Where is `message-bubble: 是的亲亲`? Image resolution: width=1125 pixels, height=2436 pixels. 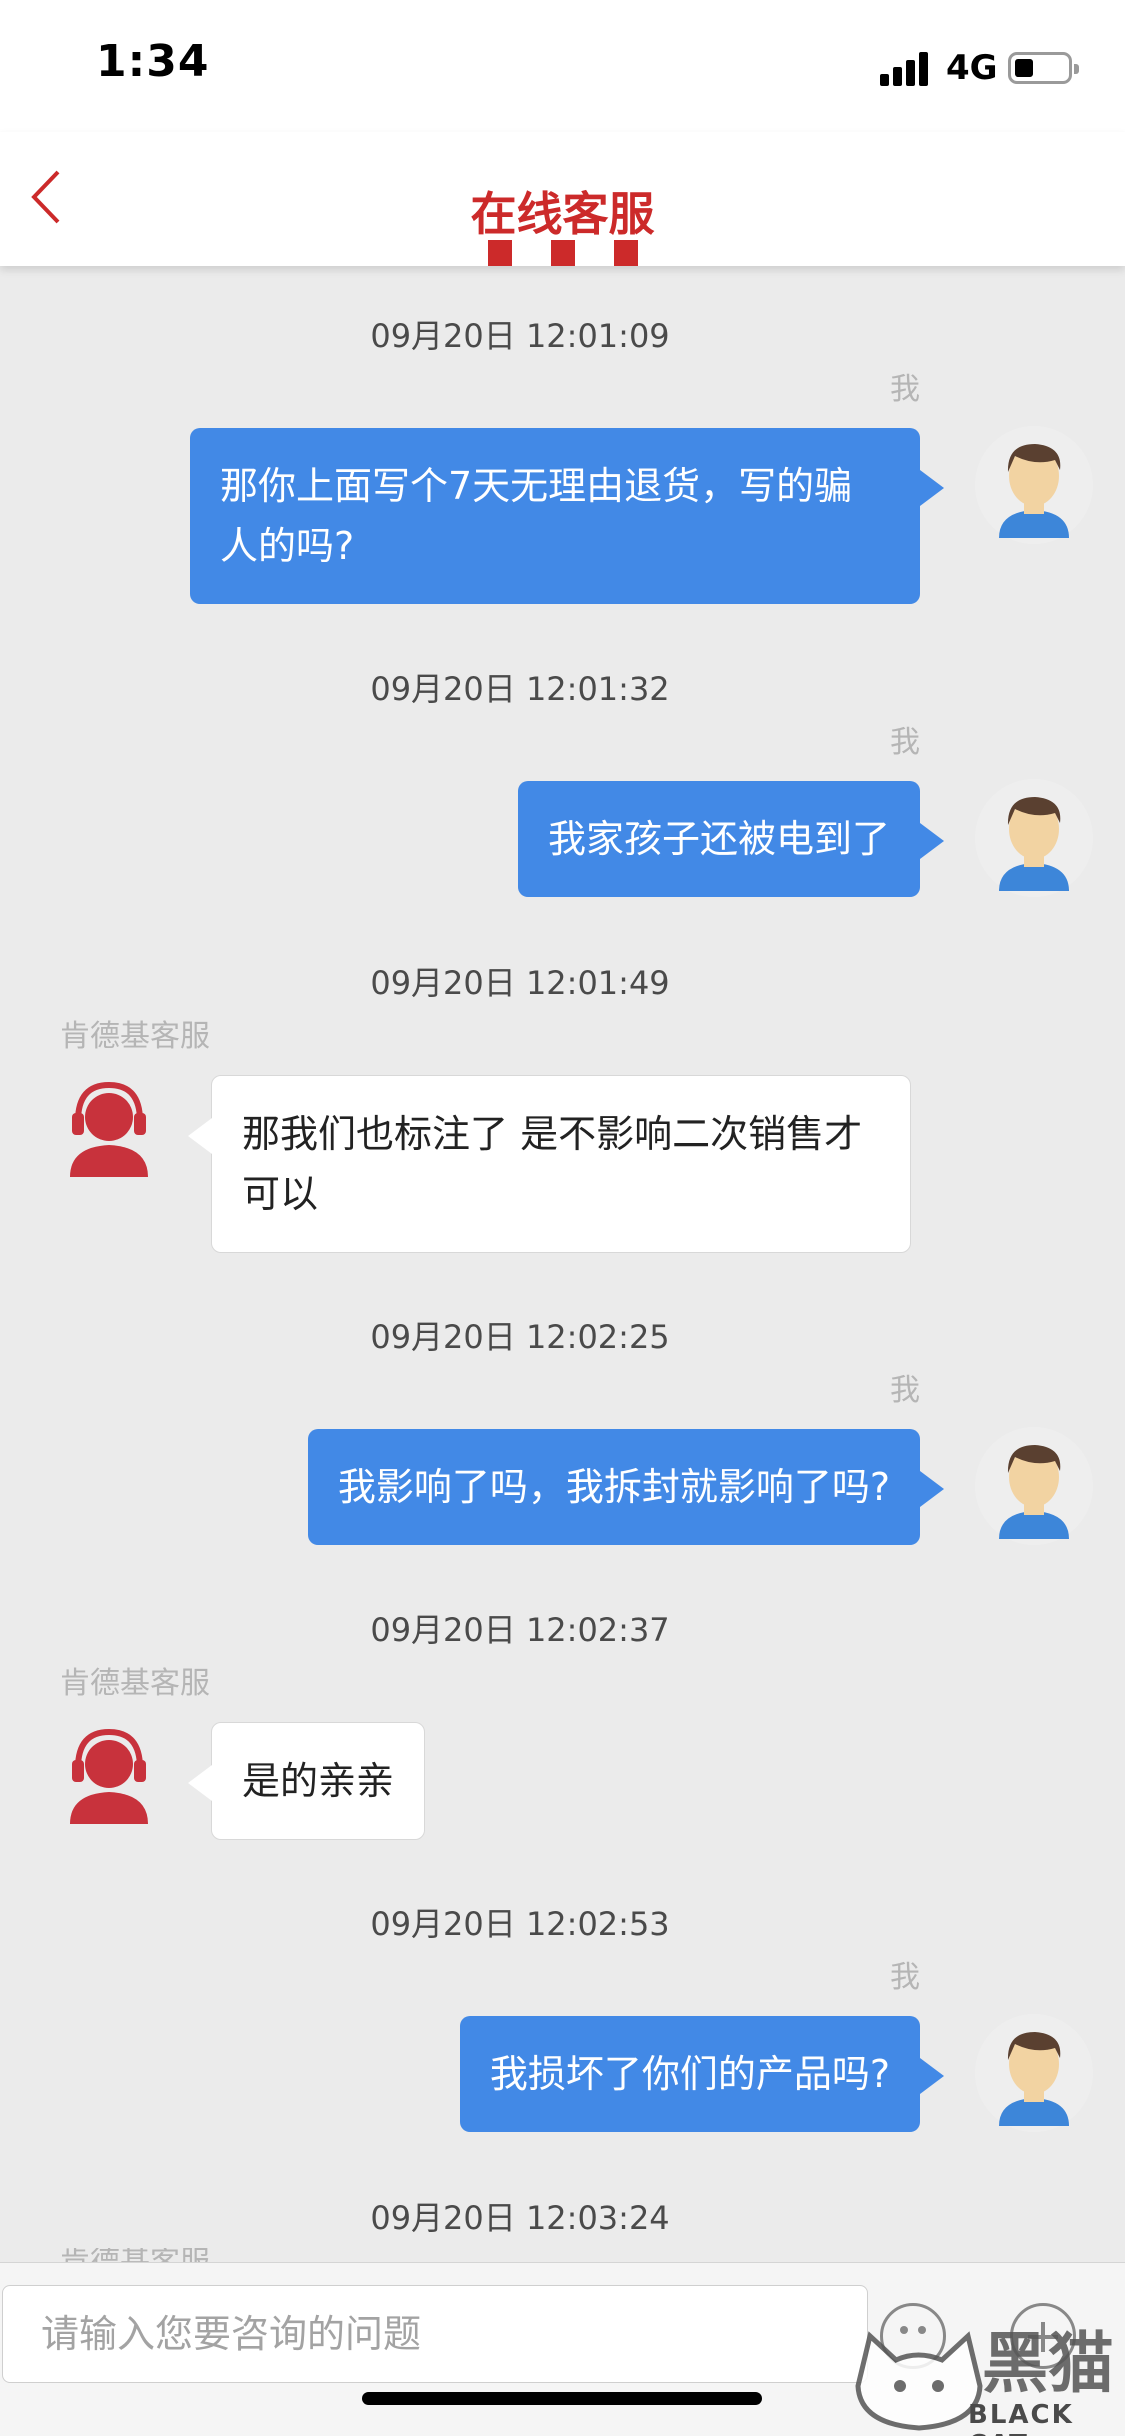 message-bubble: 是的亲亲 is located at coordinates (306, 1781).